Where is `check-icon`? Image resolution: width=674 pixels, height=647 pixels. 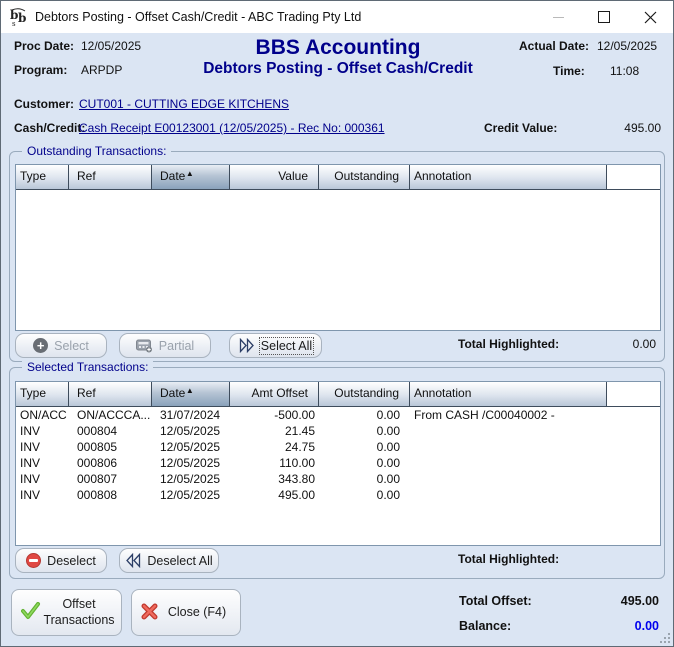 check-icon is located at coordinates (31, 612).